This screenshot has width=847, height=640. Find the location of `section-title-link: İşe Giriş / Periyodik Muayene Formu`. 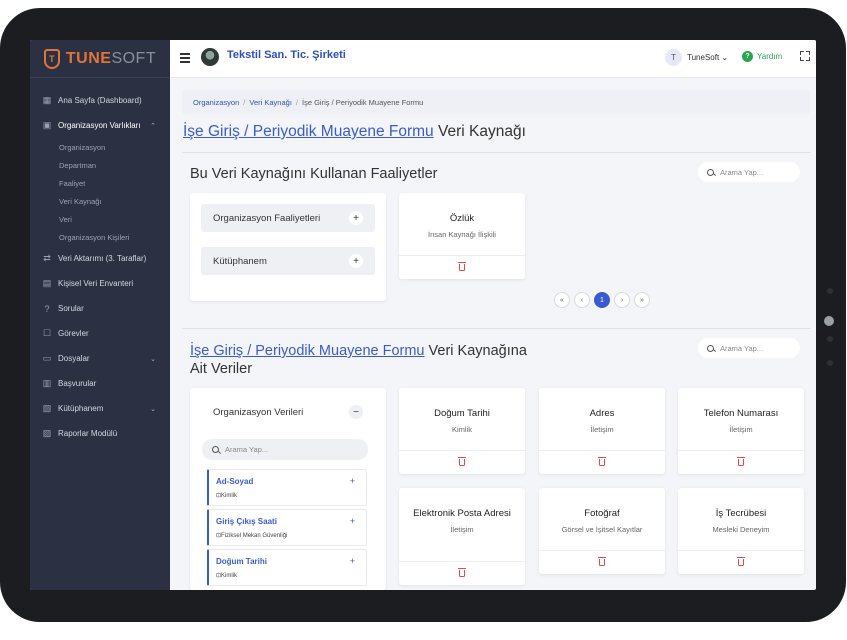

section-title-link: İşe Giriş / Periyodik Muayene Formu is located at coordinates (307, 351).